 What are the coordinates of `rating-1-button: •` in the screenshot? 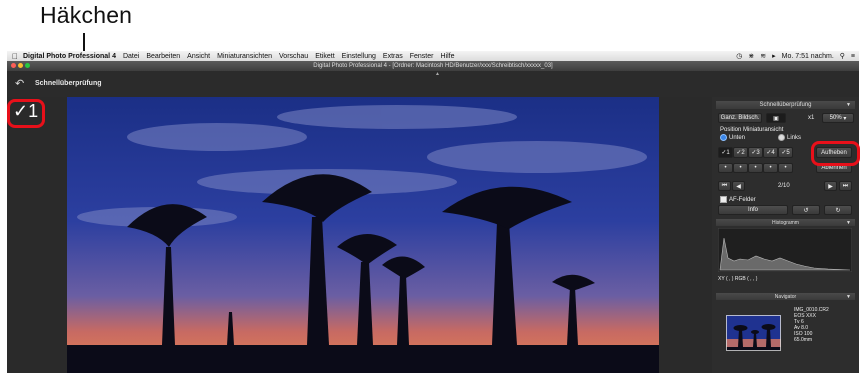 It's located at (725, 168).